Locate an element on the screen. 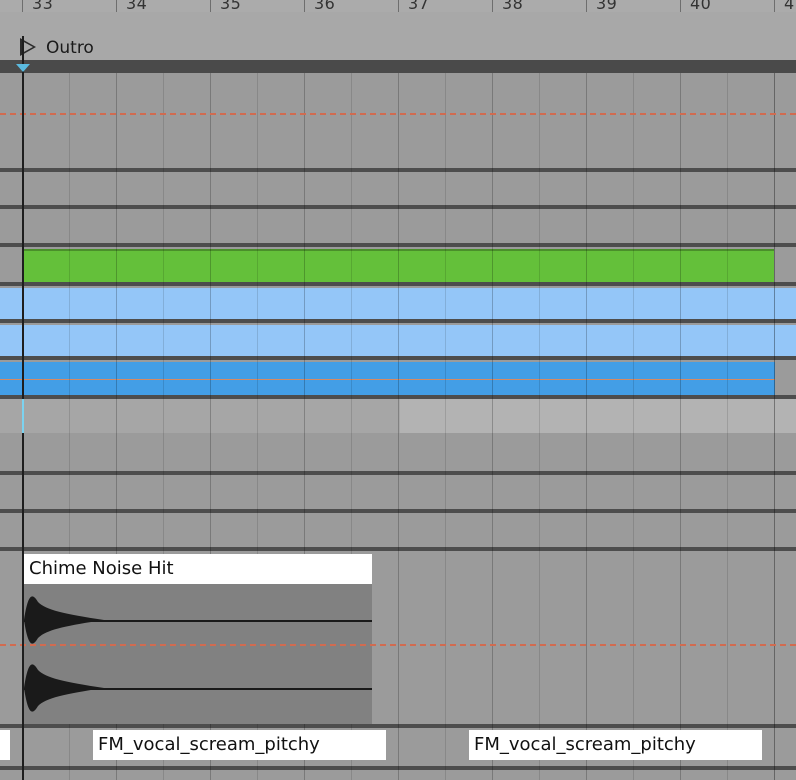  timeline-ruler: 33 34 35 36 37 38 39 40 4 is located at coordinates (398, 6).